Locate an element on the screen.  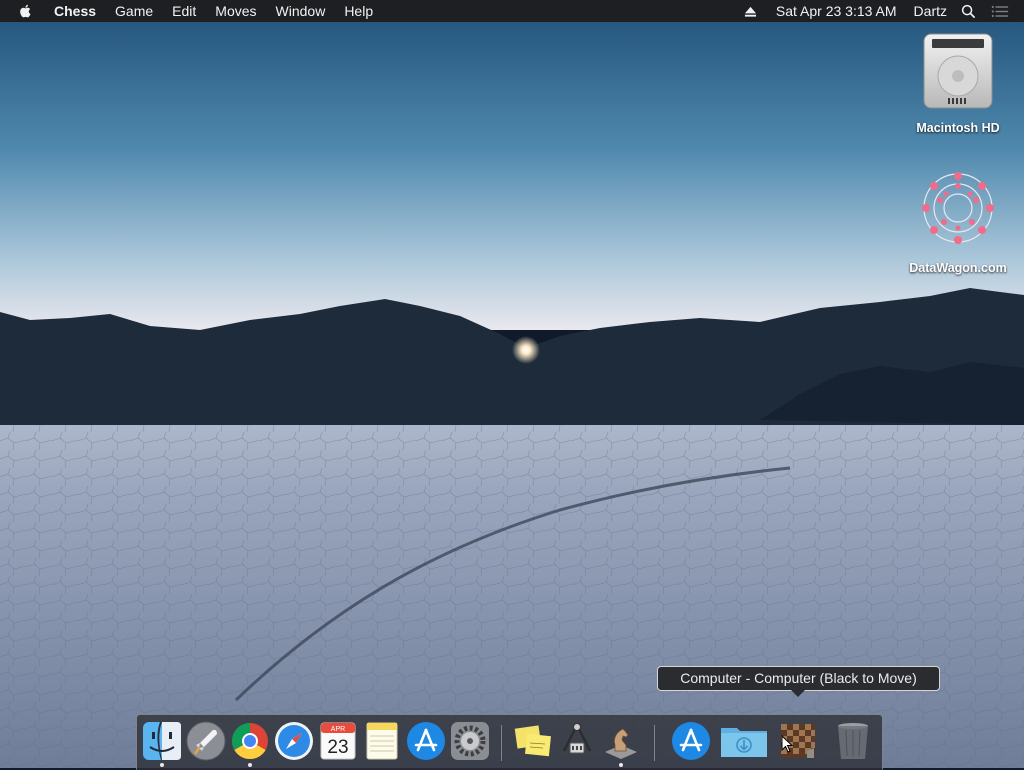
menu-moves: Moves is located at coordinates (235, 11).